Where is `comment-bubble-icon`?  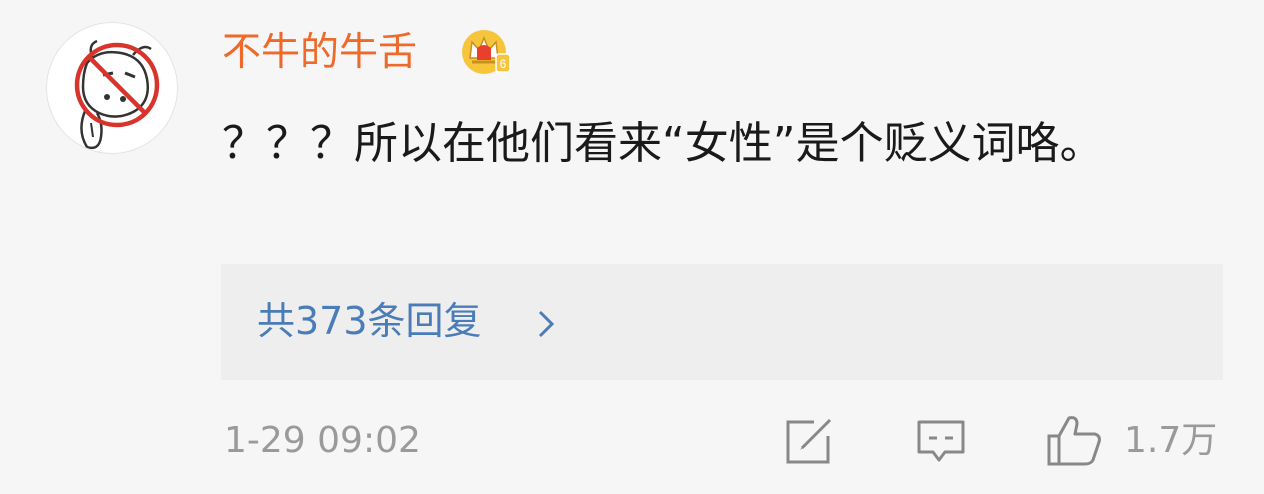 comment-bubble-icon is located at coordinates (941, 442).